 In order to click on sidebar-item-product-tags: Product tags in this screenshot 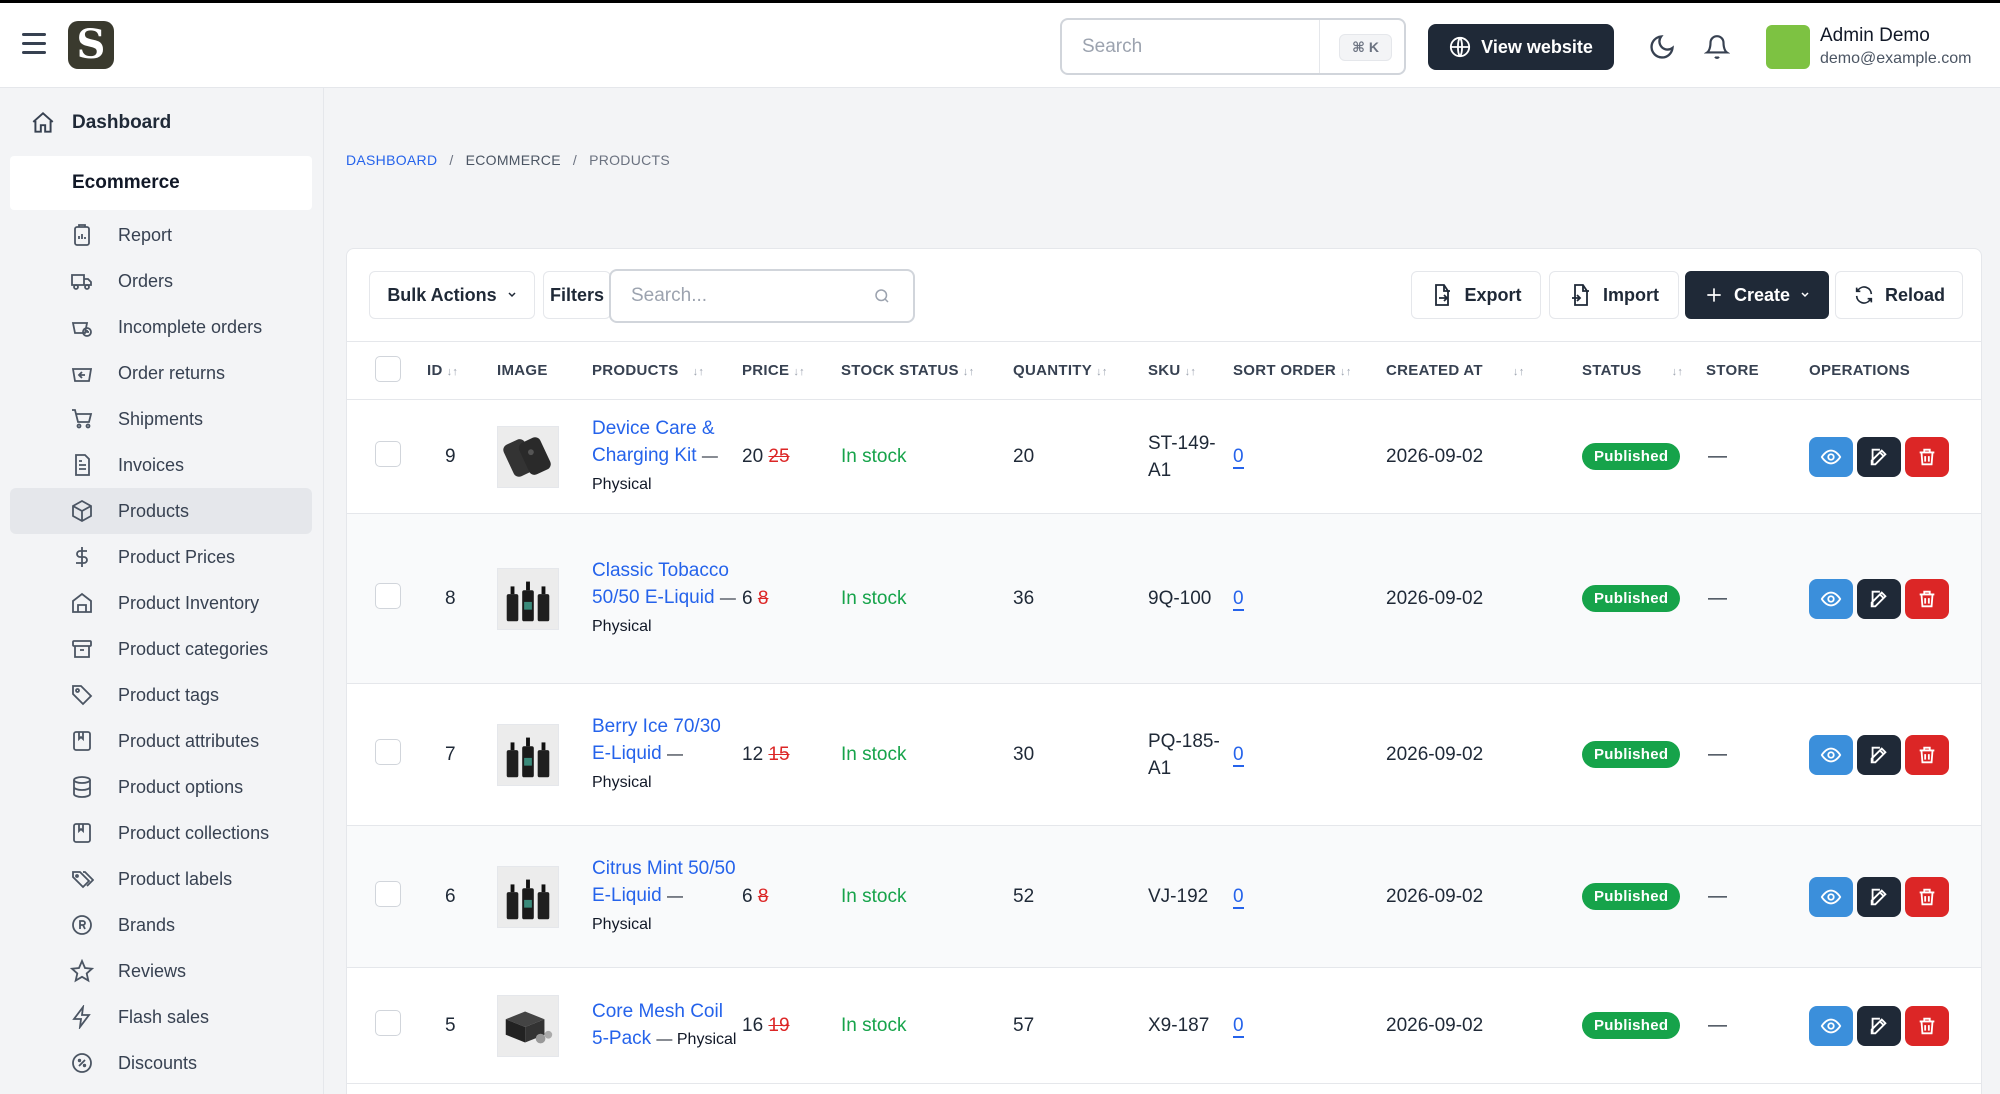, I will do `click(161, 695)`.